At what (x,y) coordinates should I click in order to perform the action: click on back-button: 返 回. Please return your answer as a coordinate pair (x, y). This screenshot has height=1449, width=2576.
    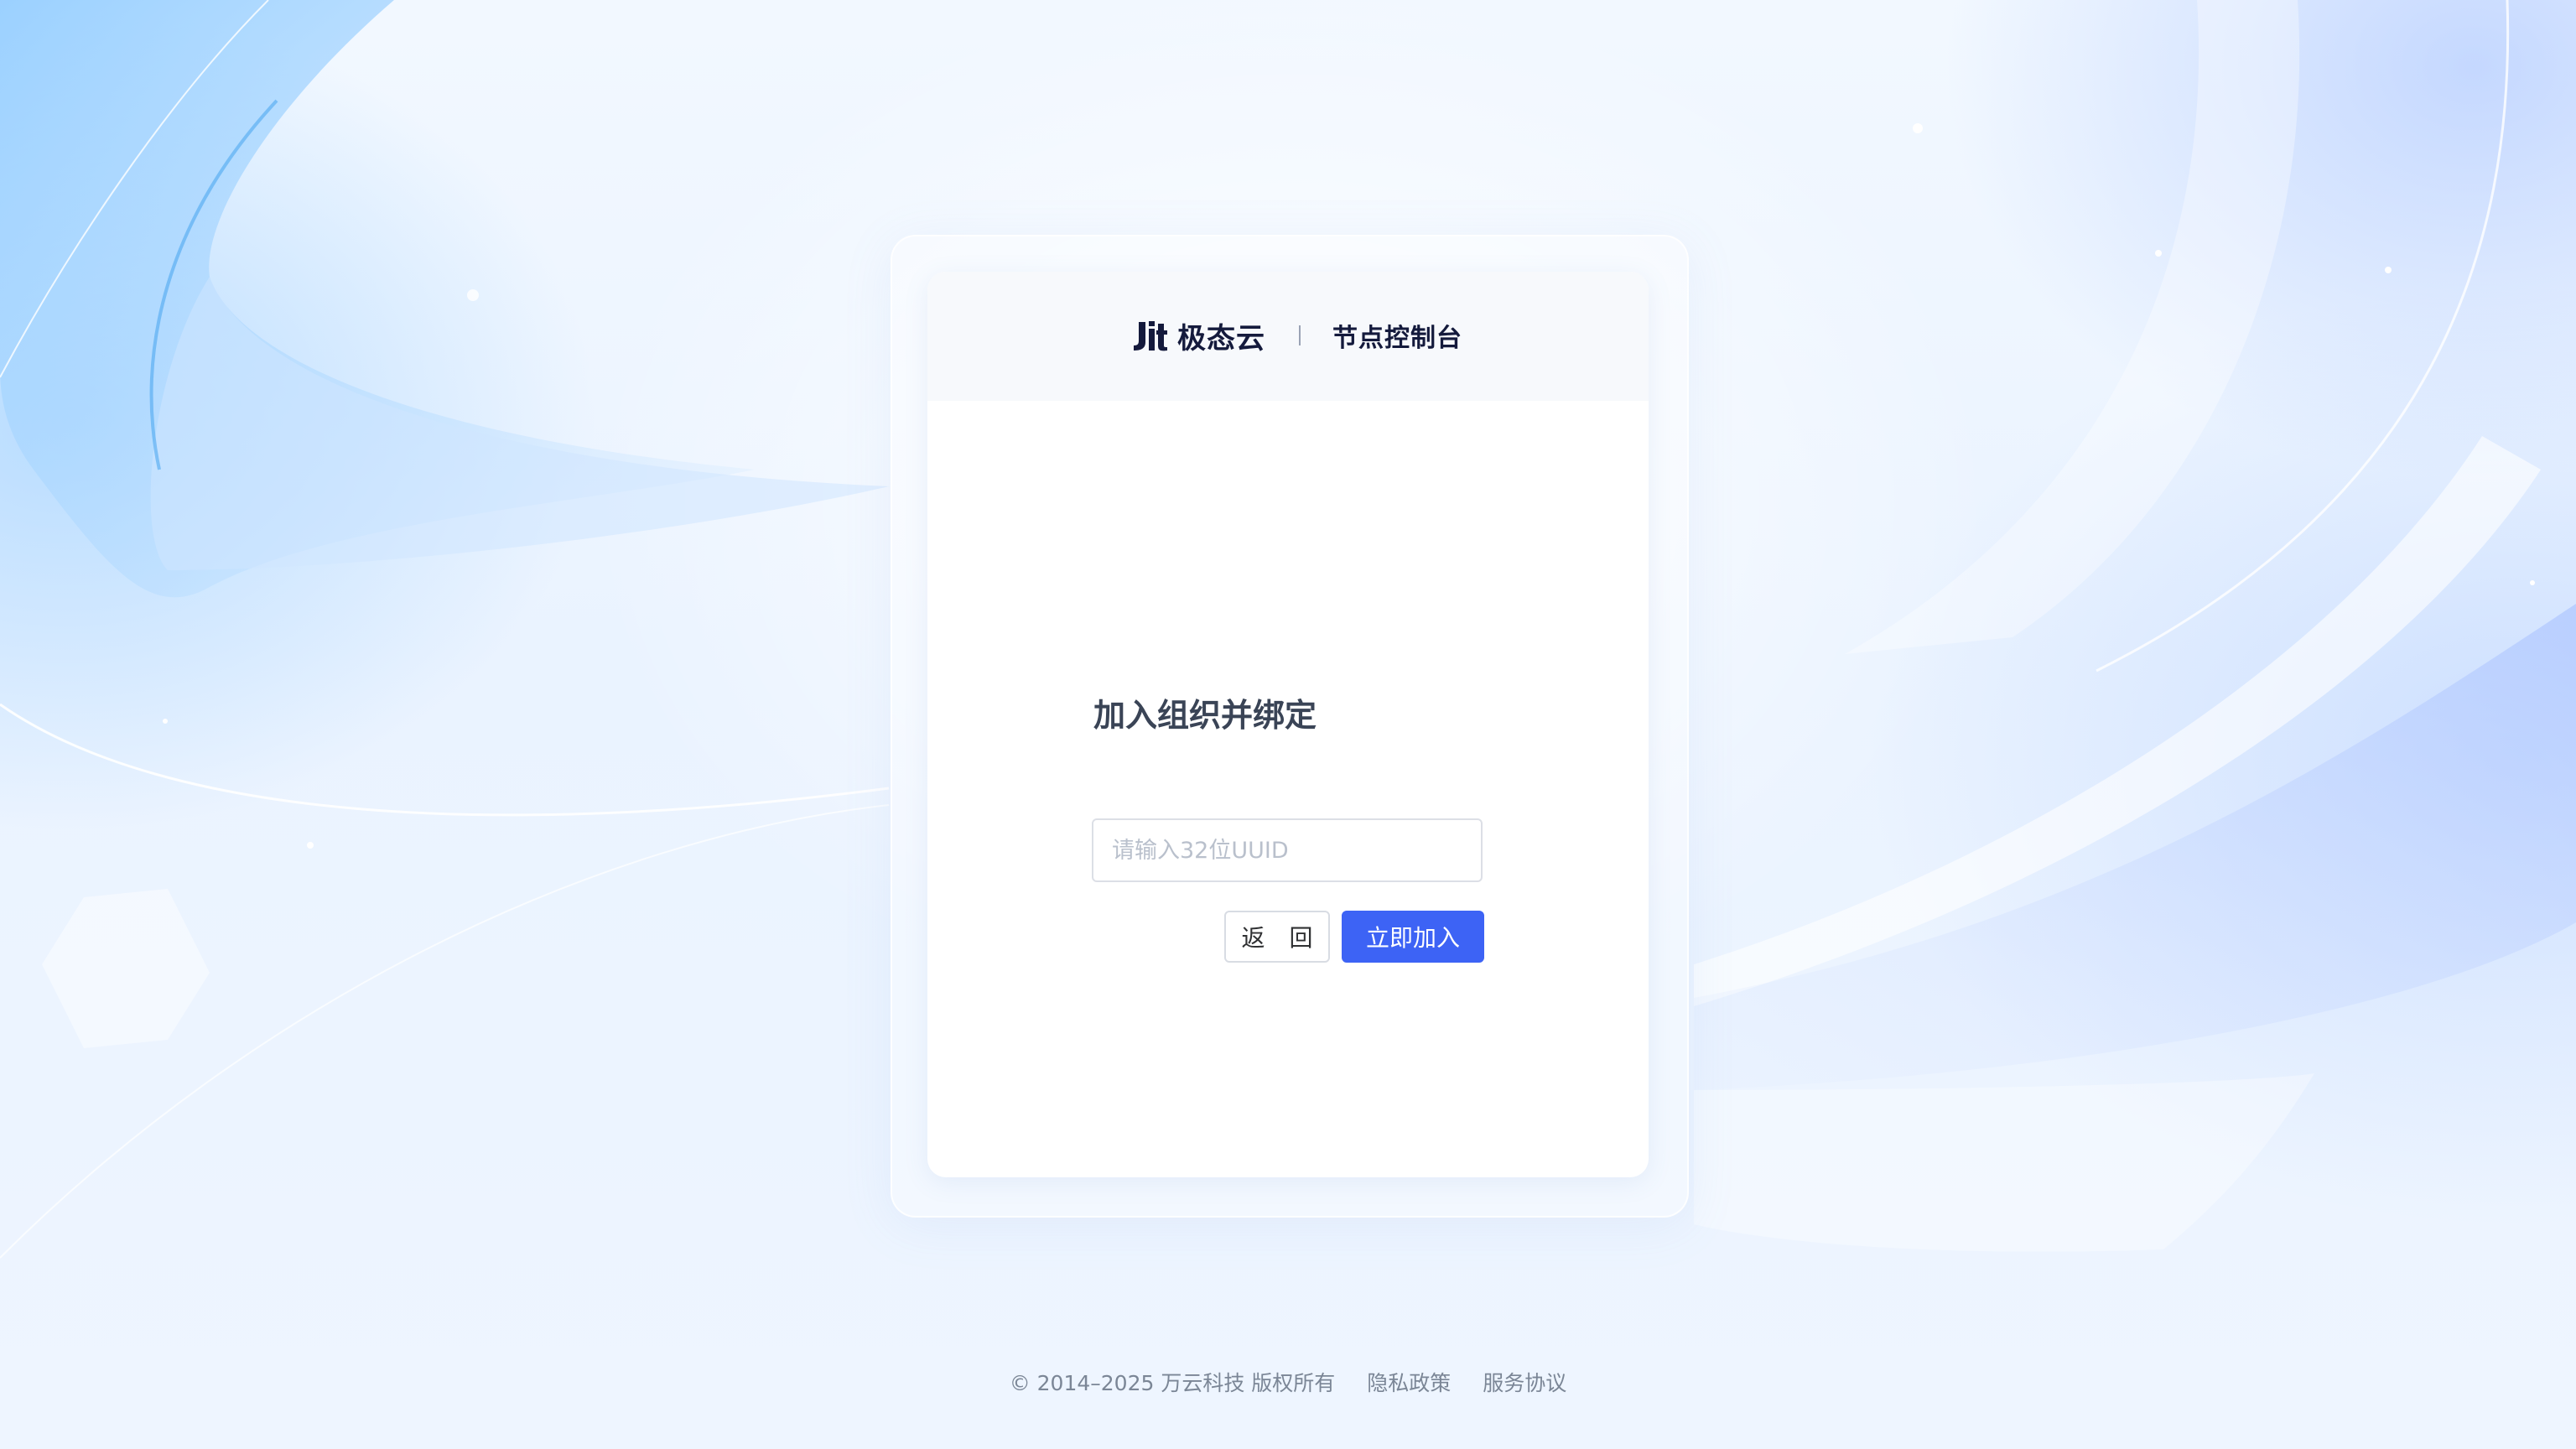
    Looking at the image, I should click on (1277, 937).